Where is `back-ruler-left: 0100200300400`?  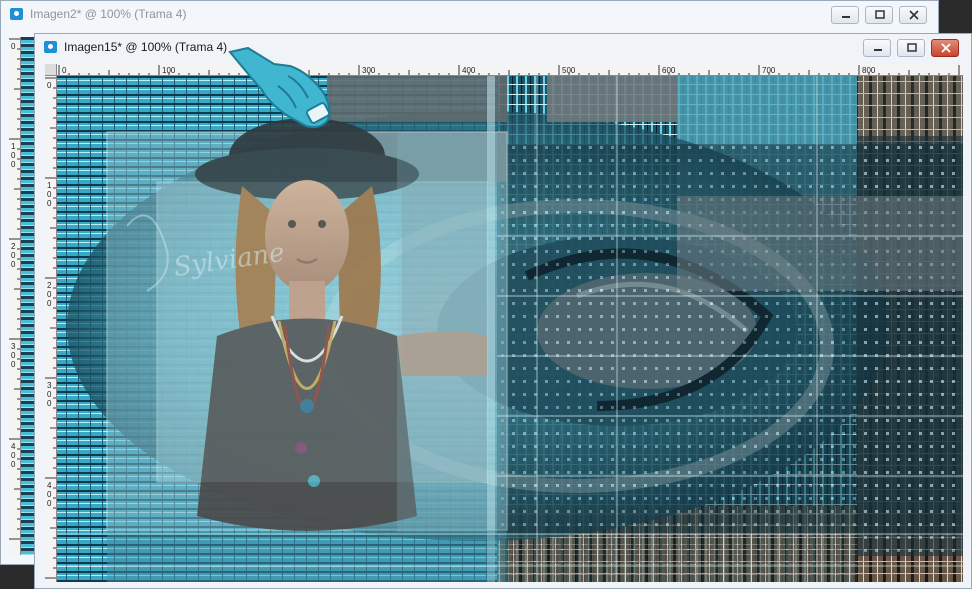 back-ruler-left: 0100200300400 is located at coordinates (15, 296).